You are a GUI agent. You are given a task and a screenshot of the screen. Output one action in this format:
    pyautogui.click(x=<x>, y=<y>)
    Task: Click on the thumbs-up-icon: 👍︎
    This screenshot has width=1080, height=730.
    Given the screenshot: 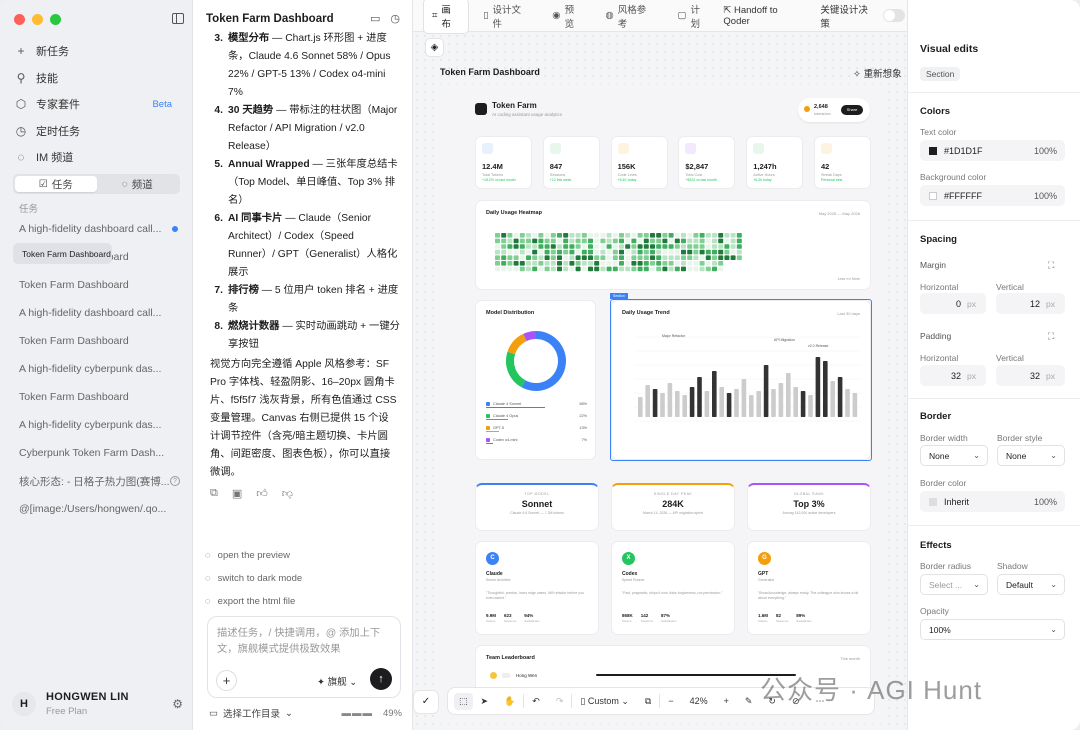 What is the action you would take?
    pyautogui.click(x=262, y=493)
    